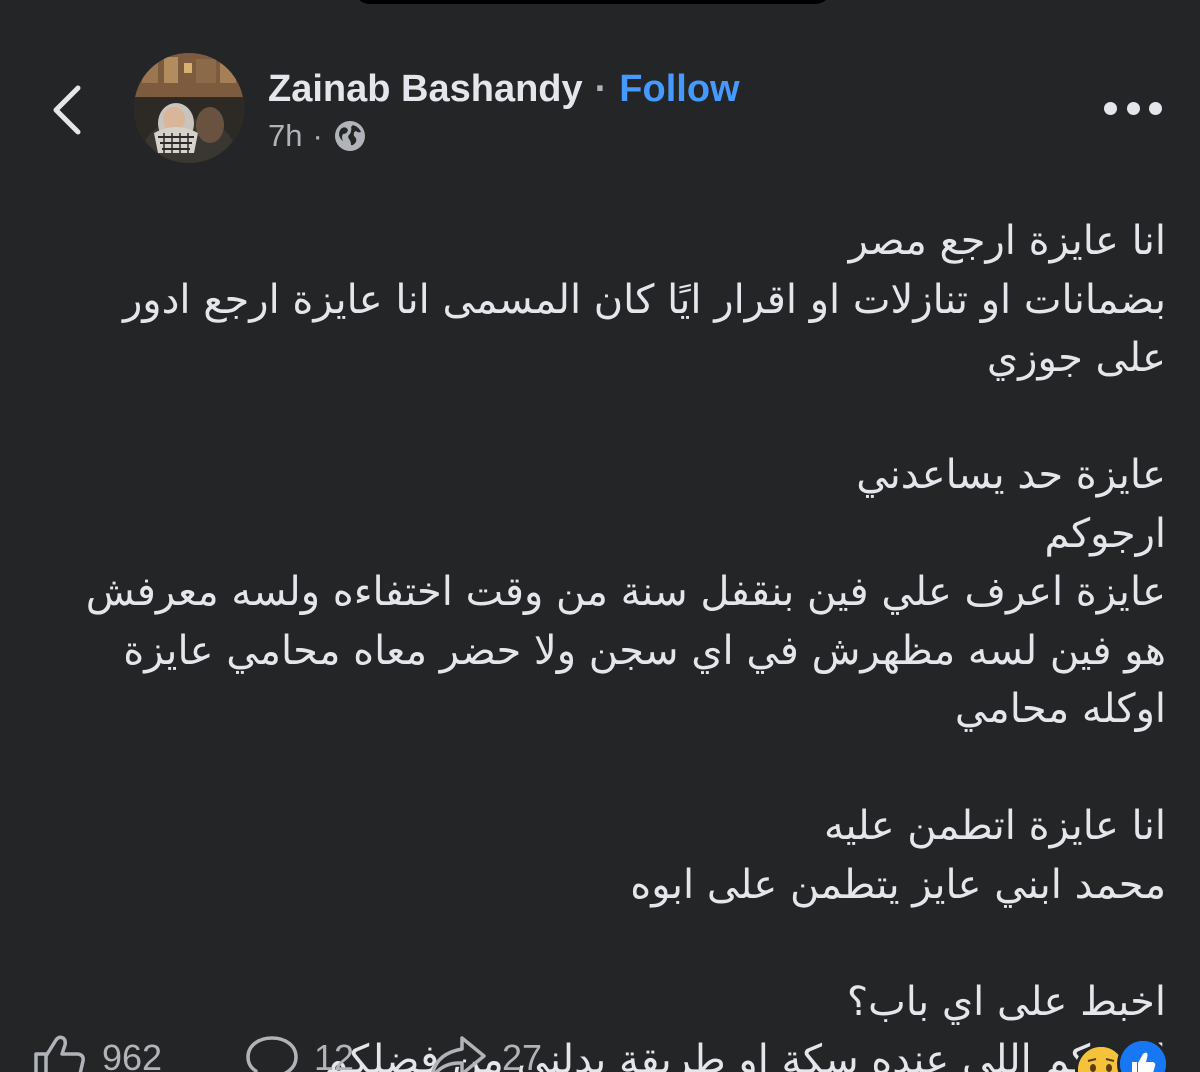 The width and height of the screenshot is (1200, 1072). Describe the element at coordinates (592, 2) in the screenshot. I see `device-notch` at that location.